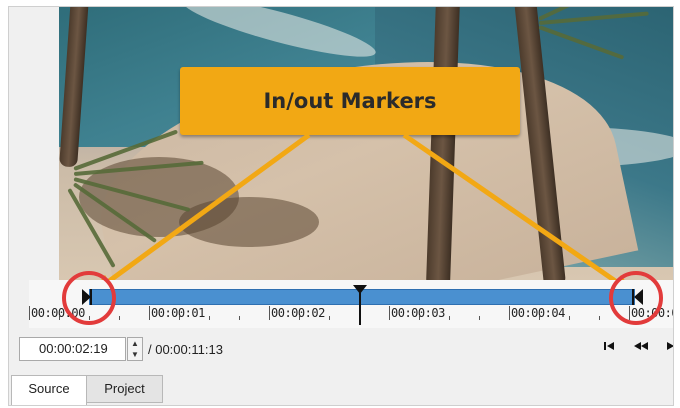 The width and height of the screenshot is (680, 408). I want to click on rewind-icon, so click(641, 347).